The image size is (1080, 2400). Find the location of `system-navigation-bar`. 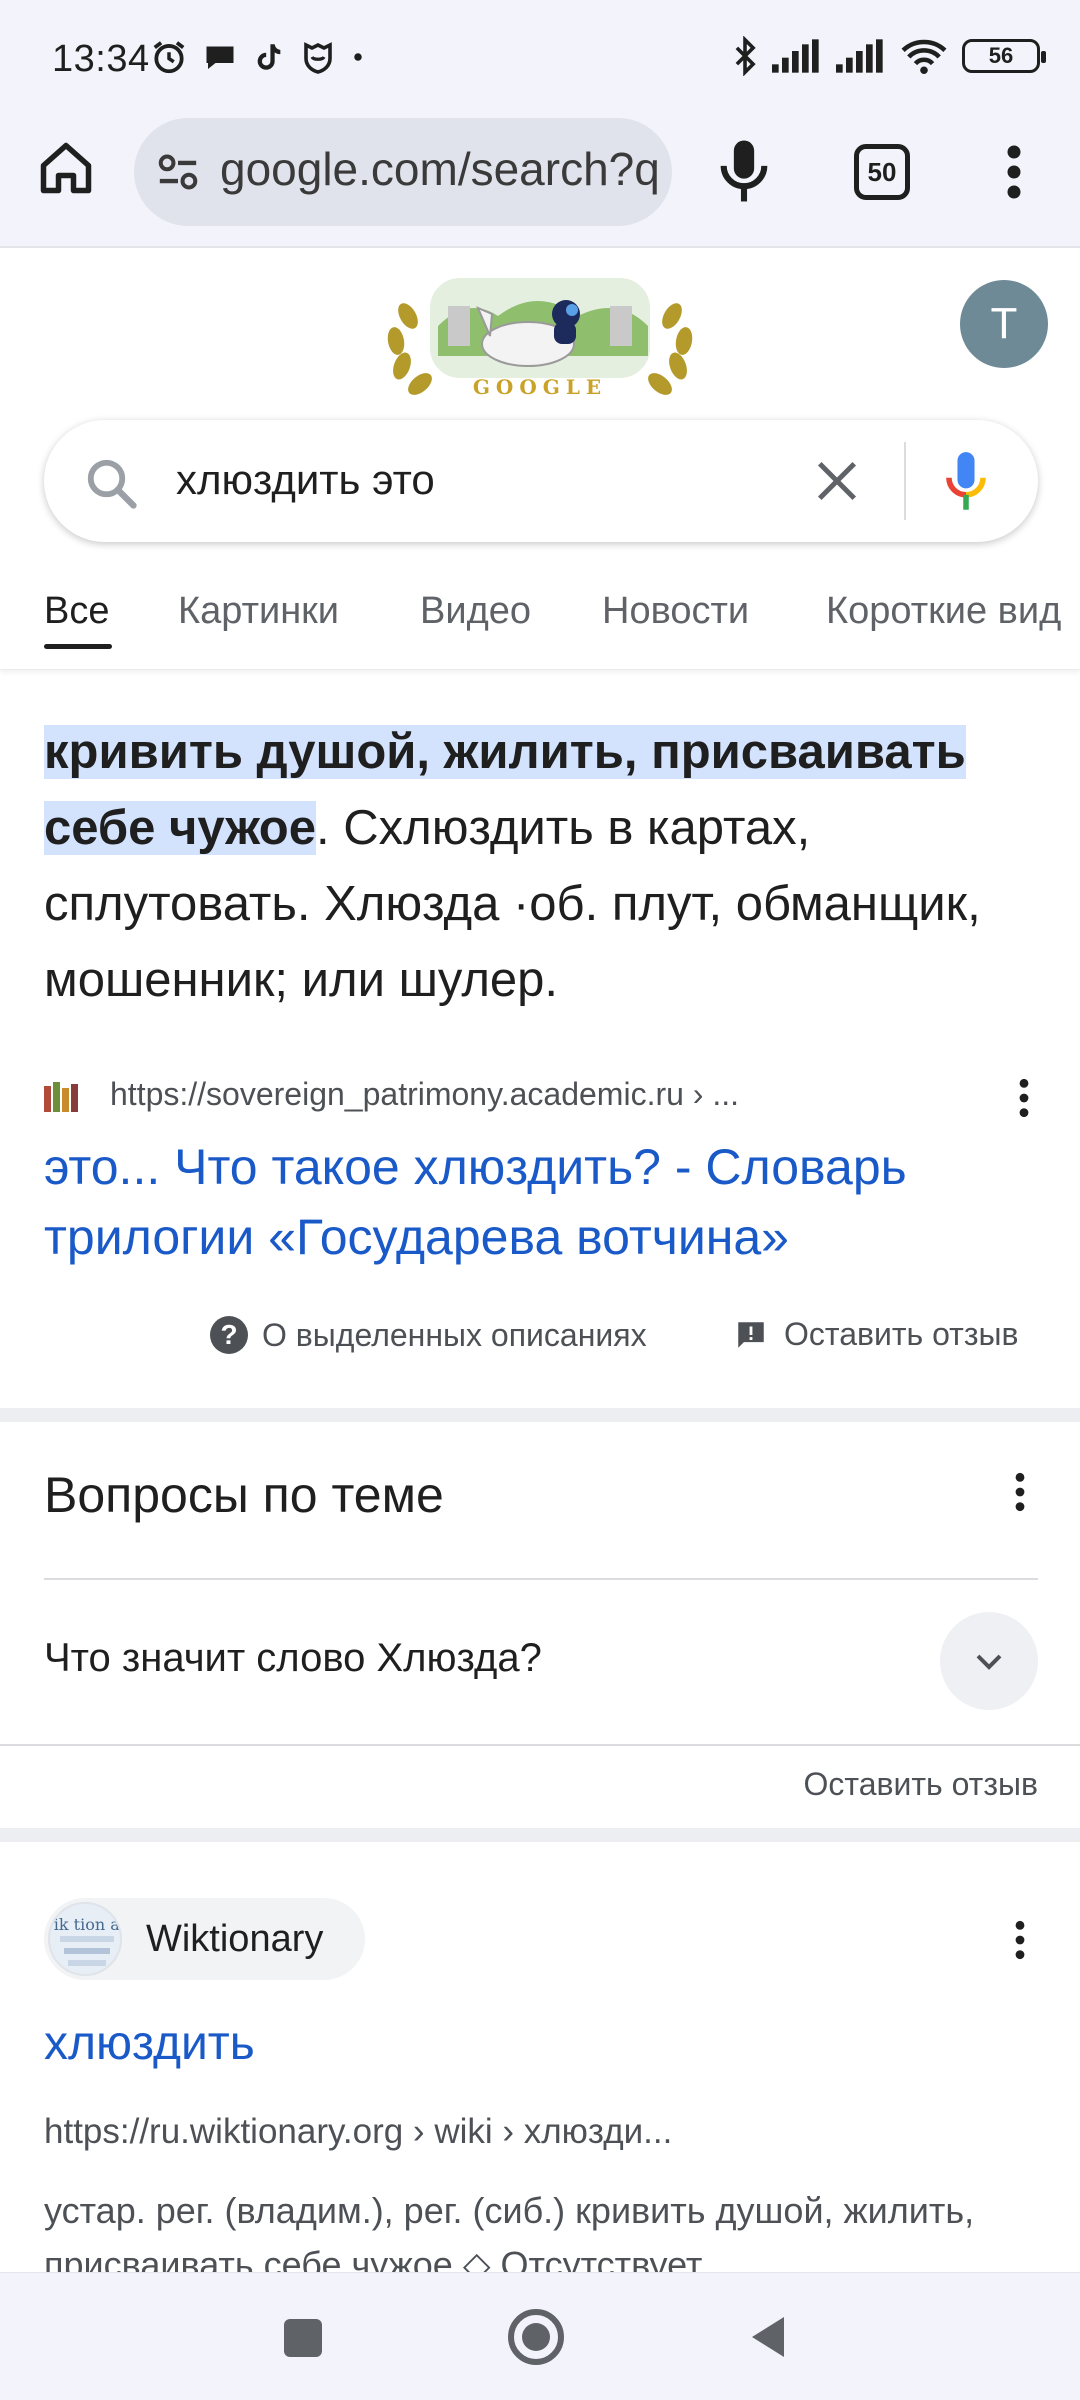

system-navigation-bar is located at coordinates (540, 2336).